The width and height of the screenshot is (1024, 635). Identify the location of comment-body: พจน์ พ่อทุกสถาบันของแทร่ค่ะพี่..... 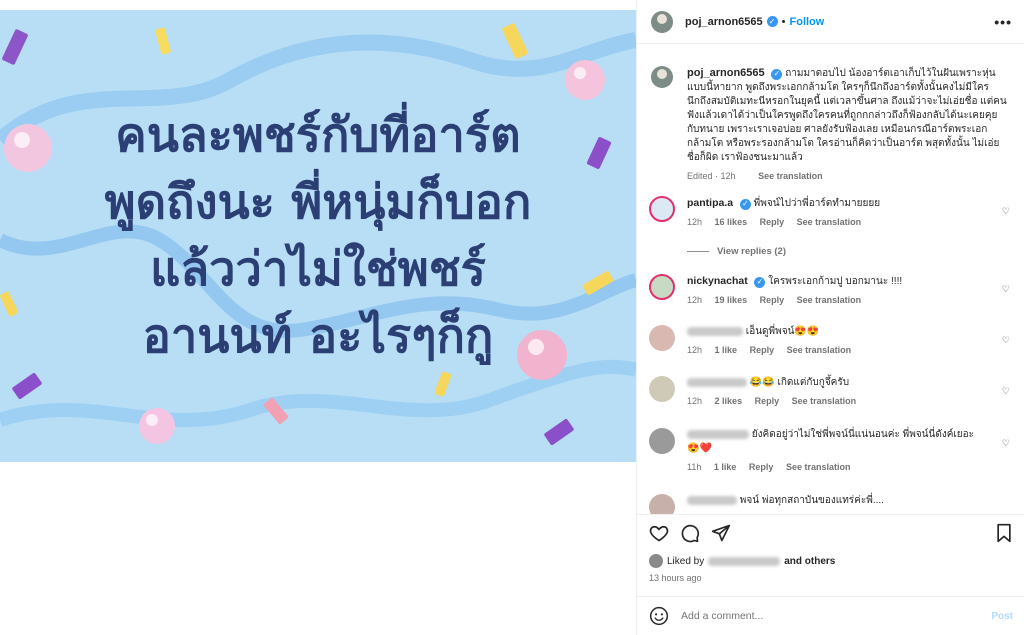
(837, 504).